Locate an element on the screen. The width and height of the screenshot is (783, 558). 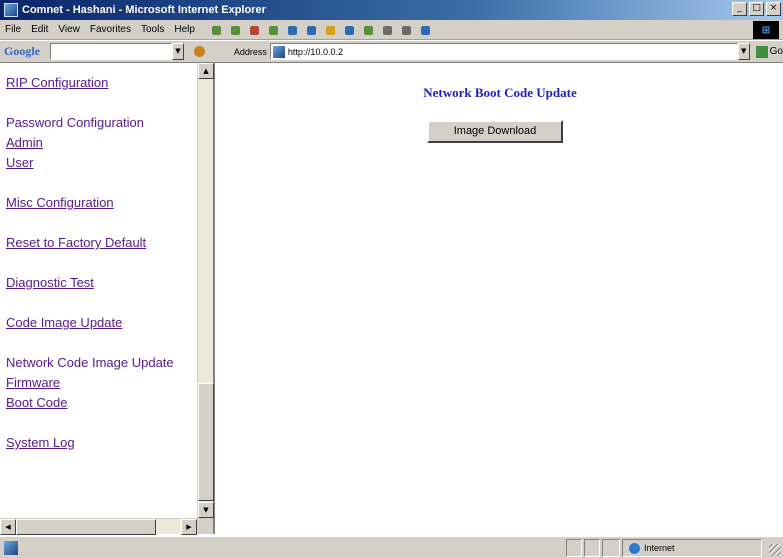
refresh-icon is located at coordinates (273, 30).